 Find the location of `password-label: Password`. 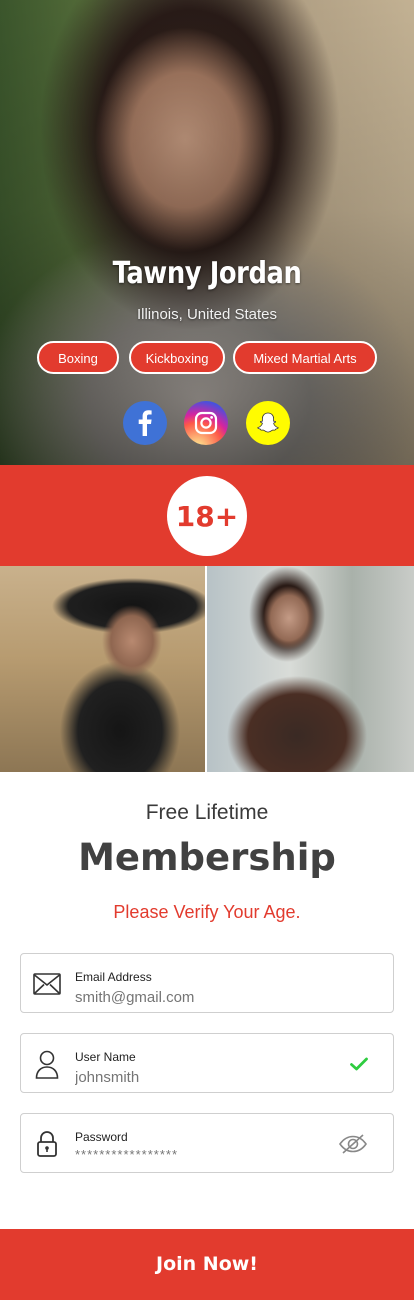

password-label: Password is located at coordinates (101, 1137).